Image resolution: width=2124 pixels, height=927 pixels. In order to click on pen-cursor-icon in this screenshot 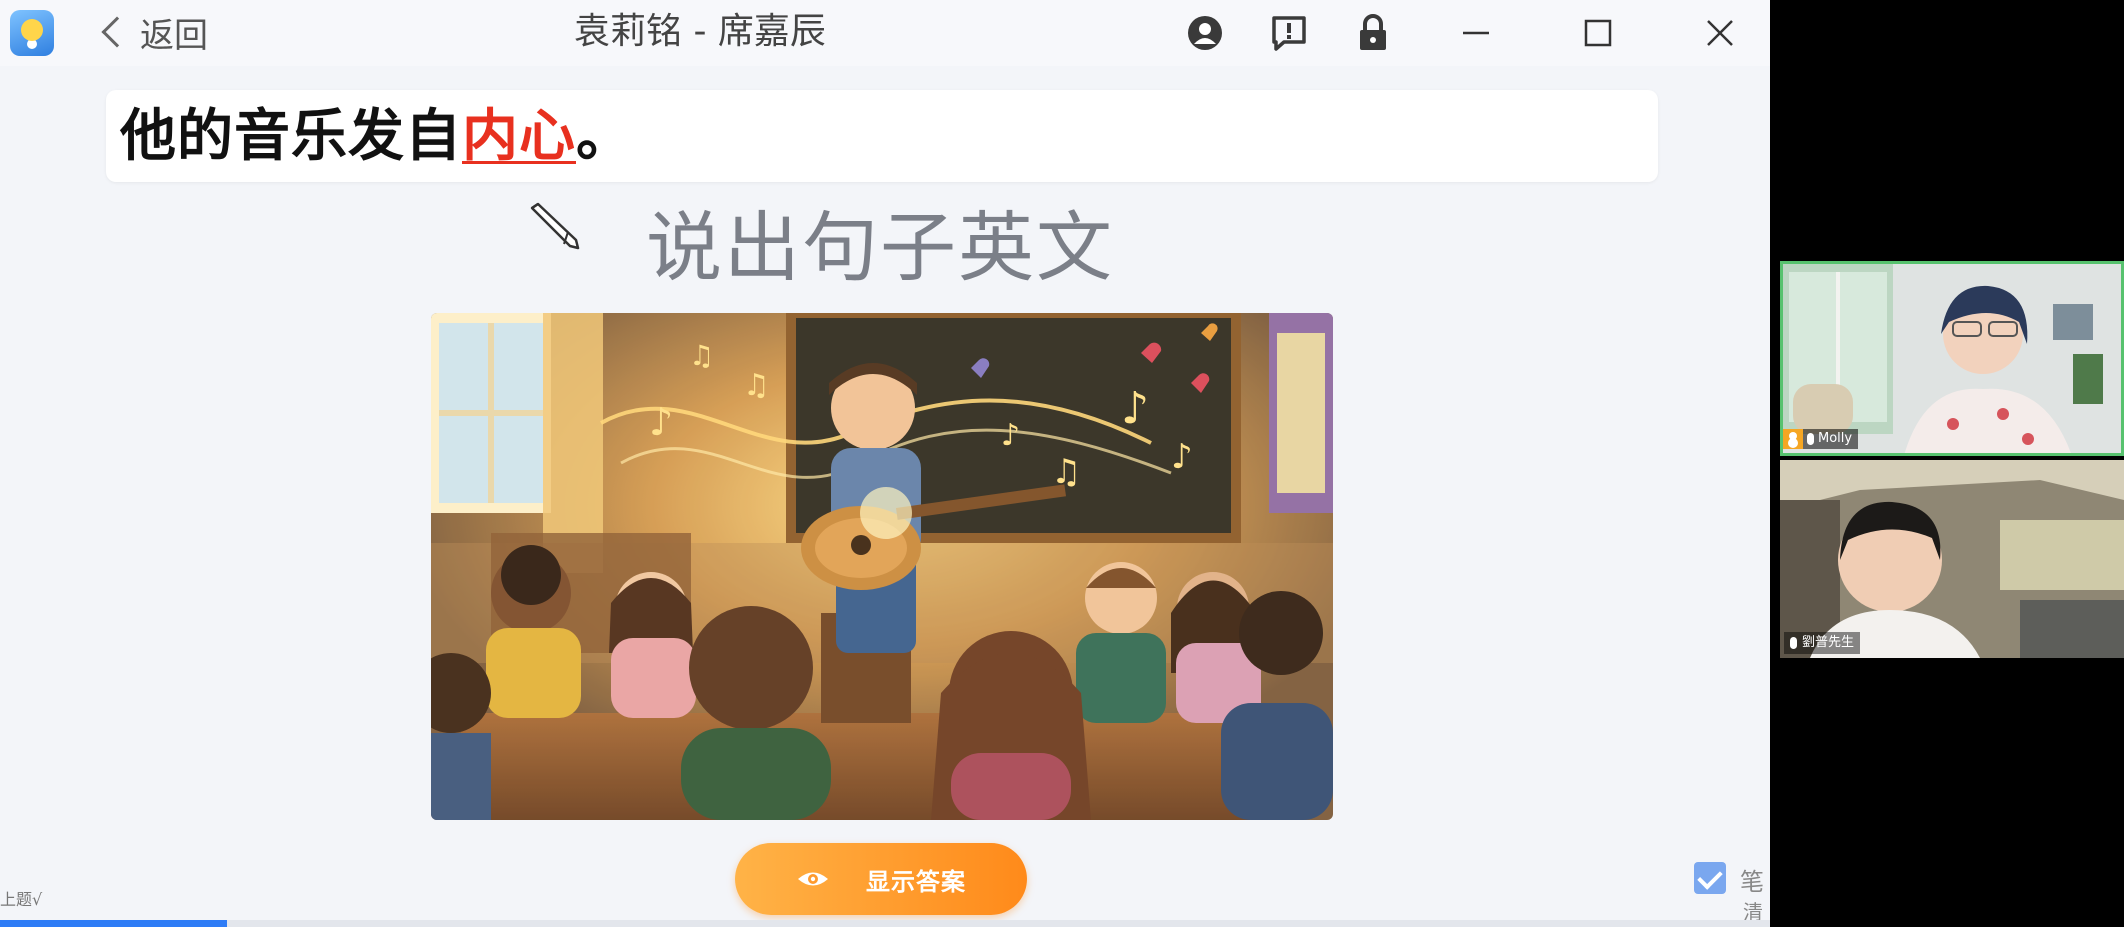, I will do `click(554, 227)`.